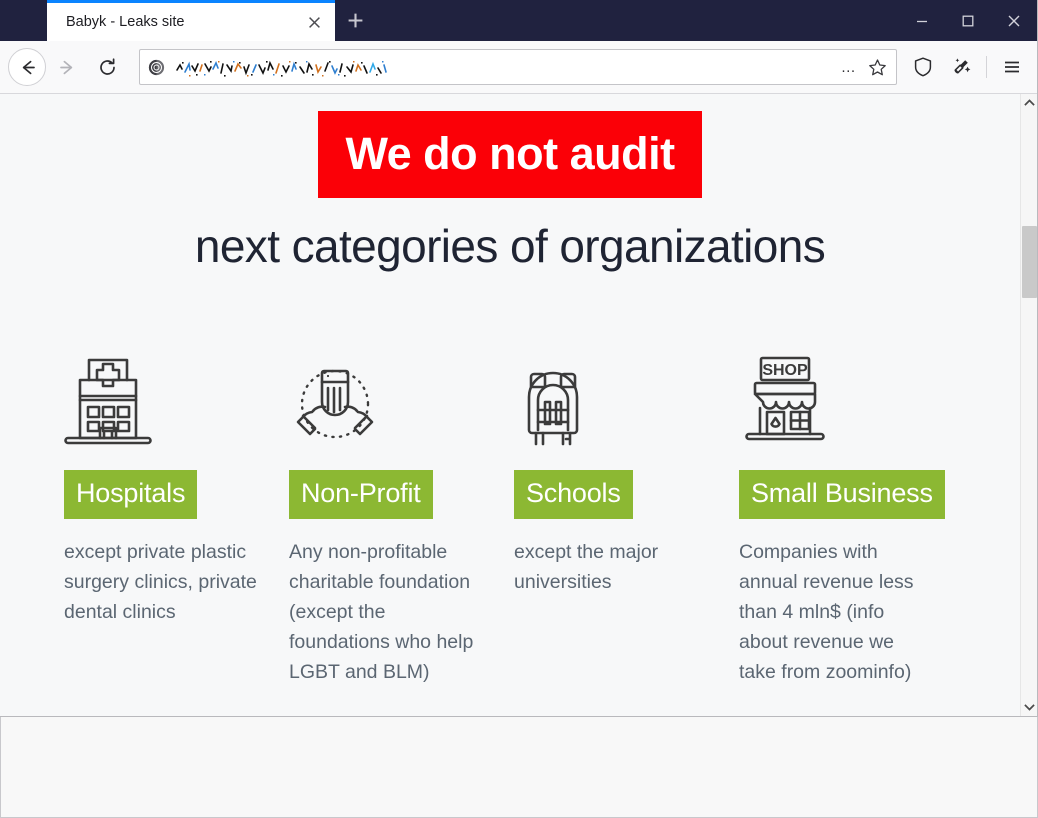 This screenshot has height=818, width=1038. Describe the element at coordinates (510, 246) in the screenshot. I see `page-subheading: next categories of organizations` at that location.